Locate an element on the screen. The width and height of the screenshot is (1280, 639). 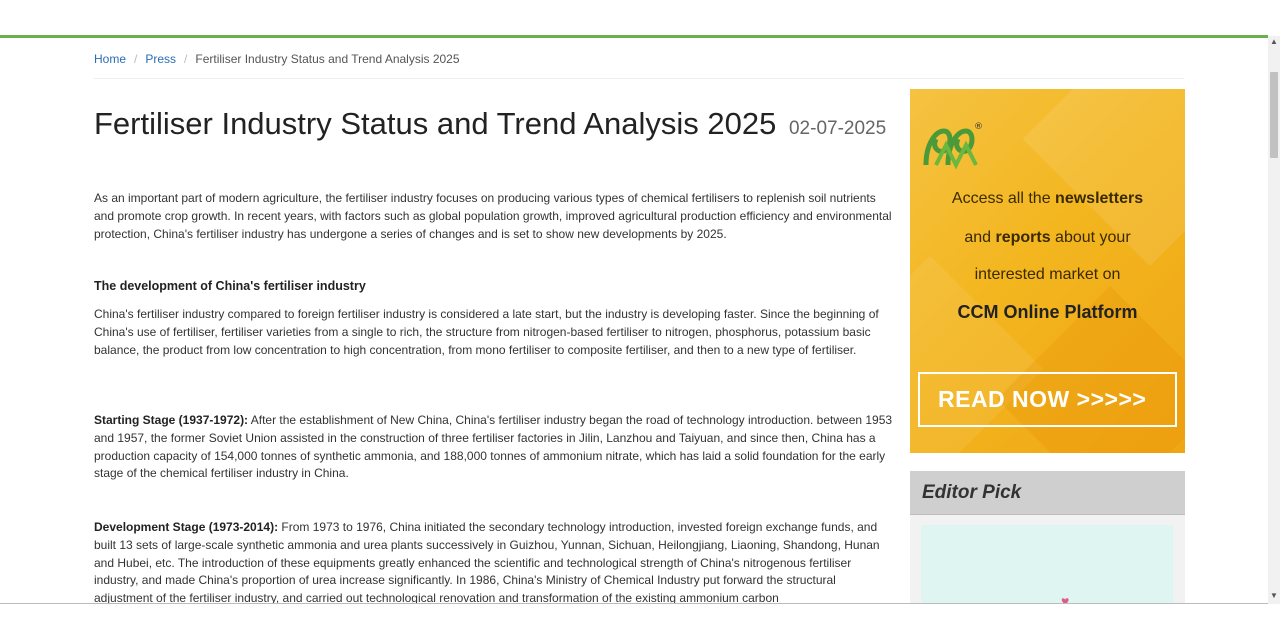
ad-line-2-post: about your is located at coordinates (1090, 237).